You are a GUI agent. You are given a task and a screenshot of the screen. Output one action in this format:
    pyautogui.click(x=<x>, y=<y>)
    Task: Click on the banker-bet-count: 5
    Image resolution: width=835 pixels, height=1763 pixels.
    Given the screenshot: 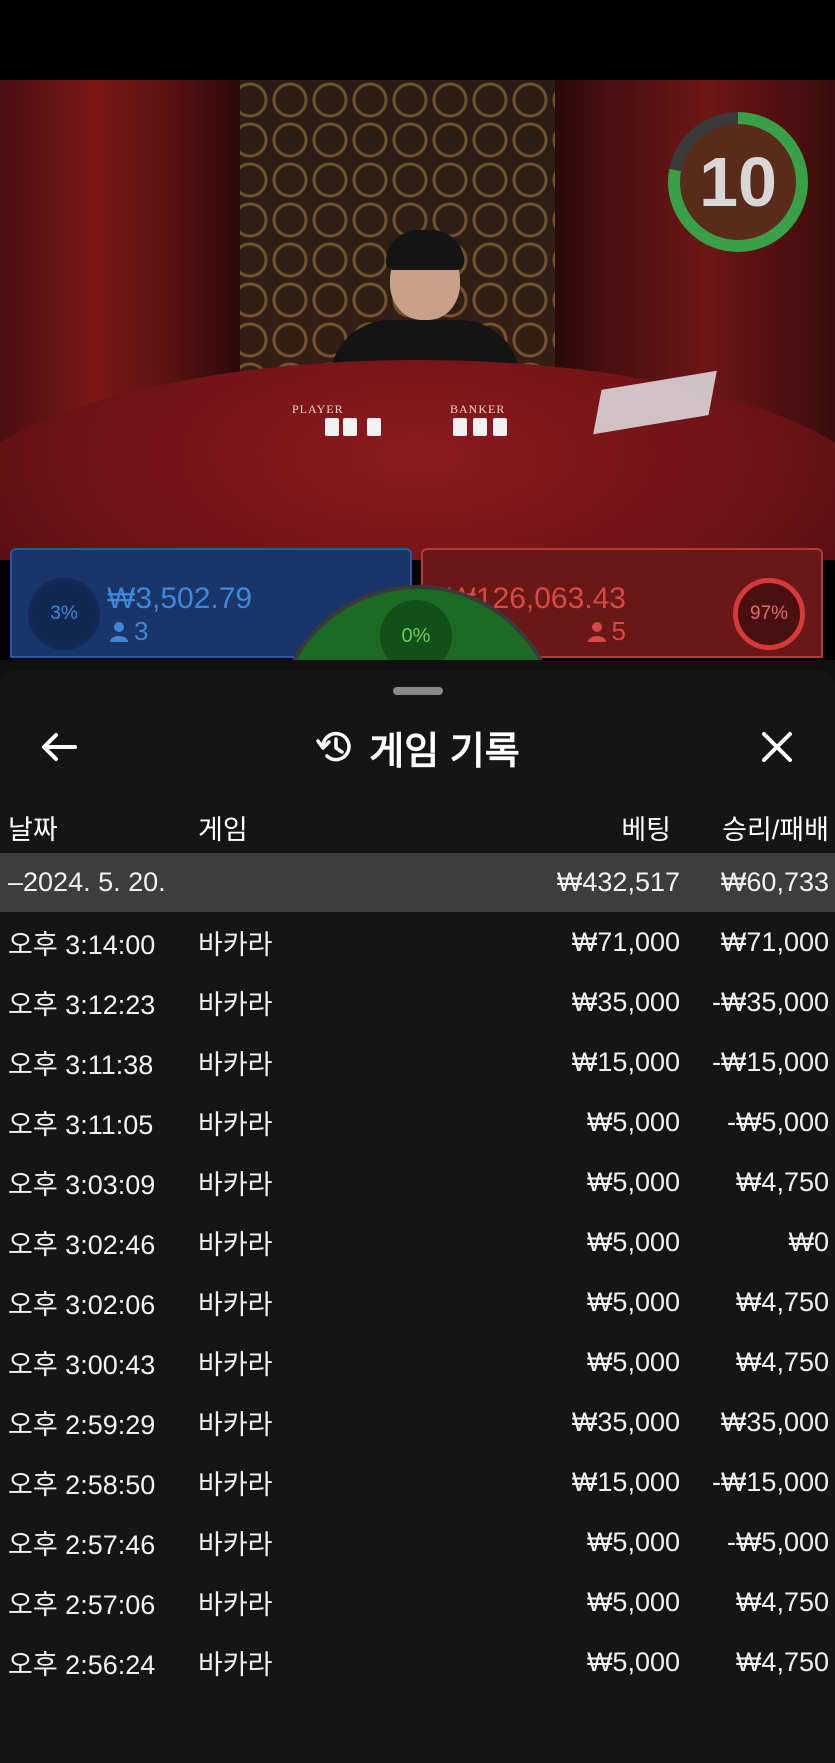 What is the action you would take?
    pyautogui.click(x=606, y=631)
    